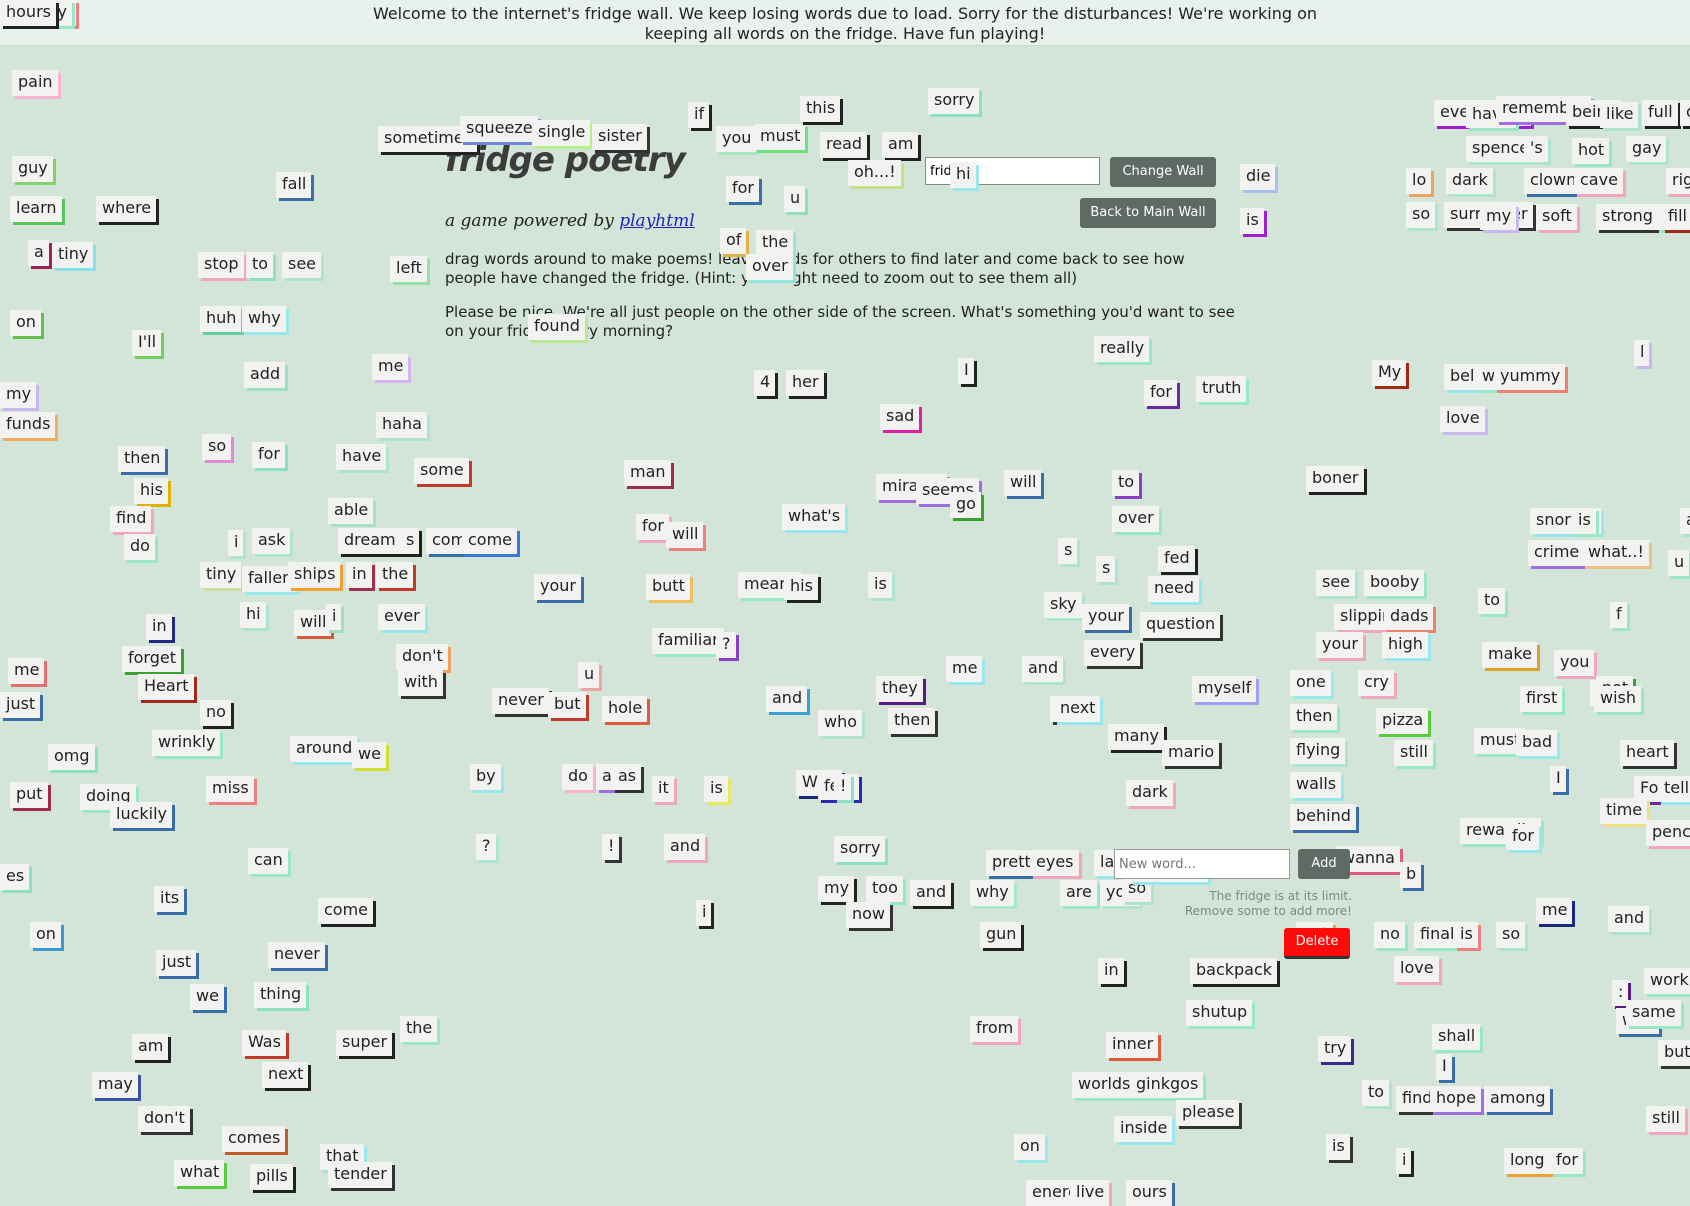 Image resolution: width=1690 pixels, height=1206 pixels. I want to click on word-magnet: must, so click(780, 137).